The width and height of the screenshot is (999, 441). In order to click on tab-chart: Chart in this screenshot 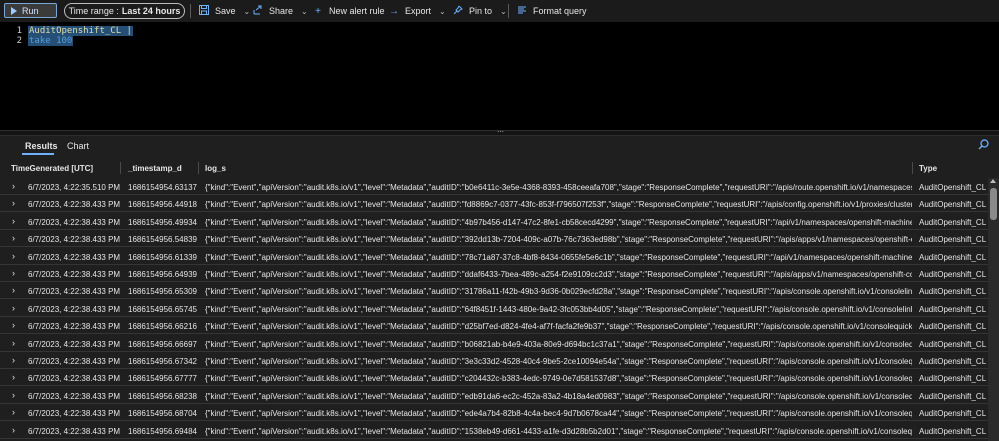, I will do `click(78, 146)`.